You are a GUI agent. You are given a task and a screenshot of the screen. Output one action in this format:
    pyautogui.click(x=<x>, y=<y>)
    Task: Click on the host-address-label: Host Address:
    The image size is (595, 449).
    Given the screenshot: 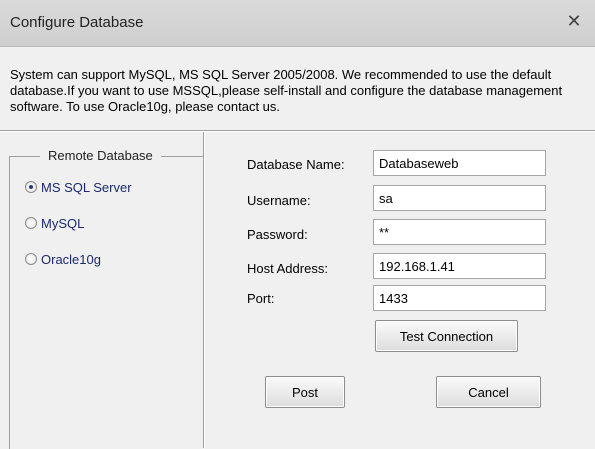 What is the action you would take?
    pyautogui.click(x=287, y=268)
    